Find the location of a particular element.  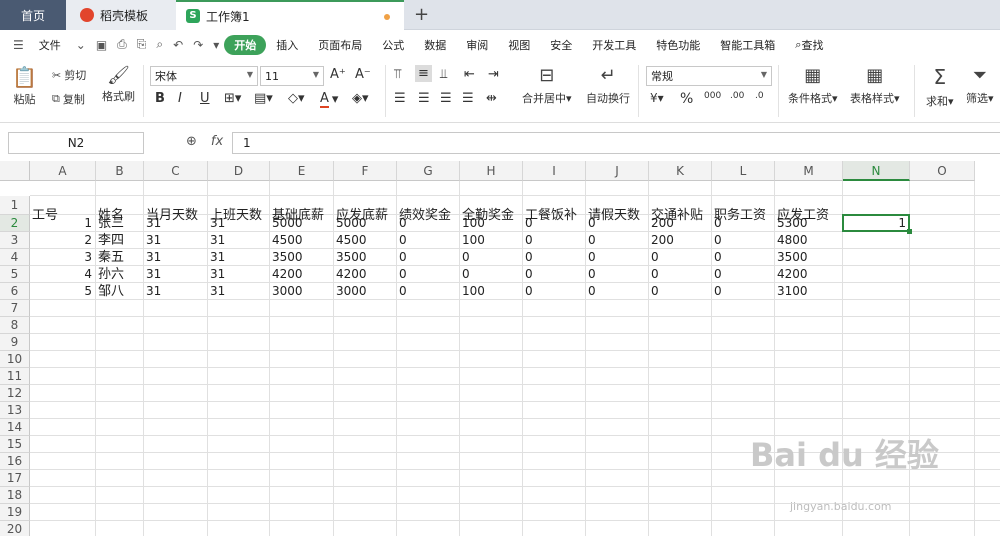

tab-home: 首页 is located at coordinates (33, 15).